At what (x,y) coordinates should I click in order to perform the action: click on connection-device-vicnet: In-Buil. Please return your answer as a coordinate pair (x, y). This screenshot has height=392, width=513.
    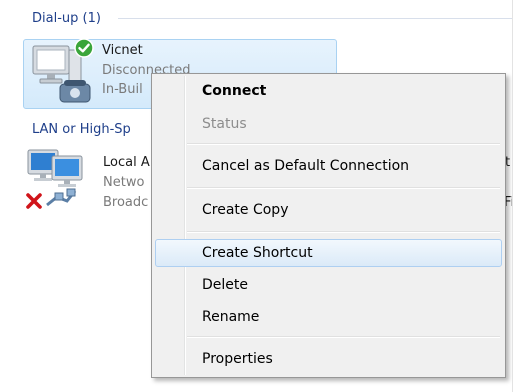
    Looking at the image, I should click on (122, 89).